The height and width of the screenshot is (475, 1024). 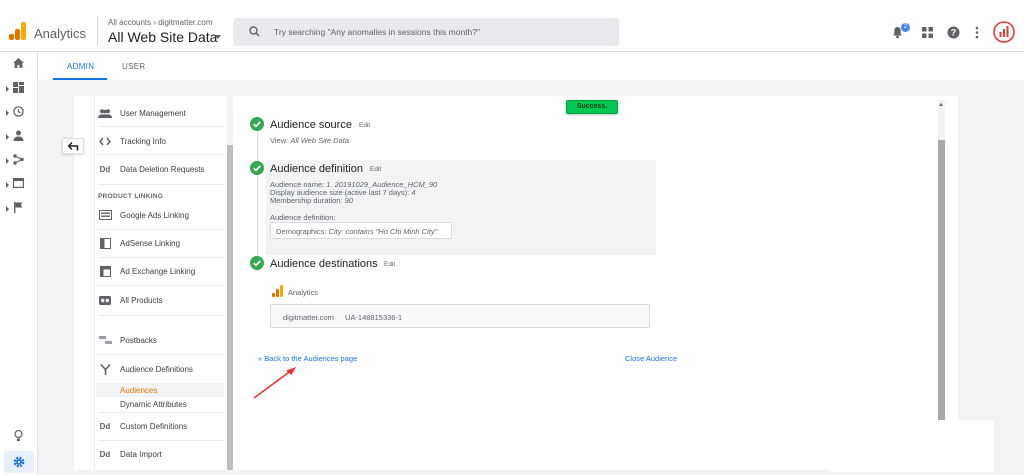 I want to click on selected-item-highlight, so click(x=160, y=390).